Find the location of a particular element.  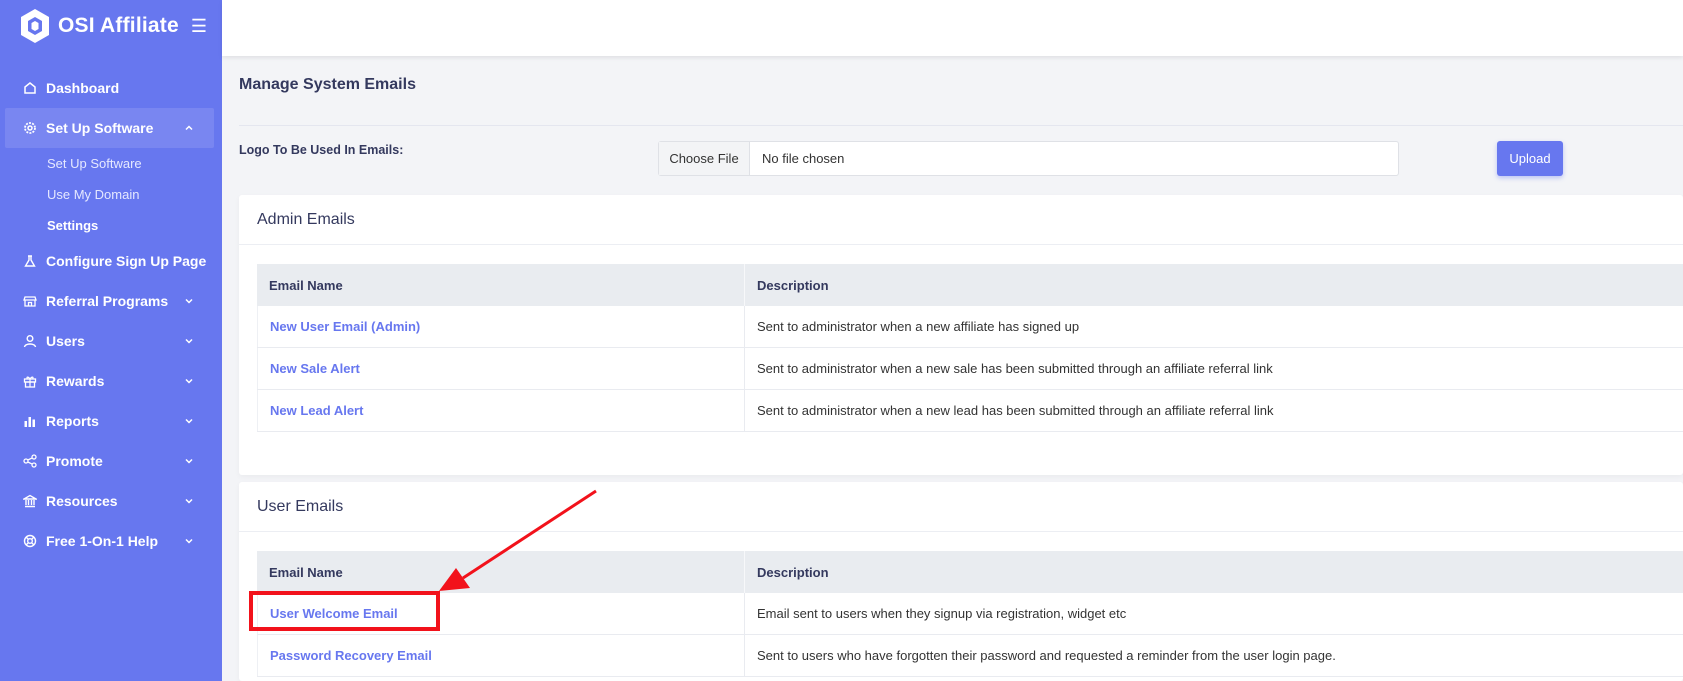

sidebar-item-free-help: Free 1-On-1 Help is located at coordinates (111, 541).